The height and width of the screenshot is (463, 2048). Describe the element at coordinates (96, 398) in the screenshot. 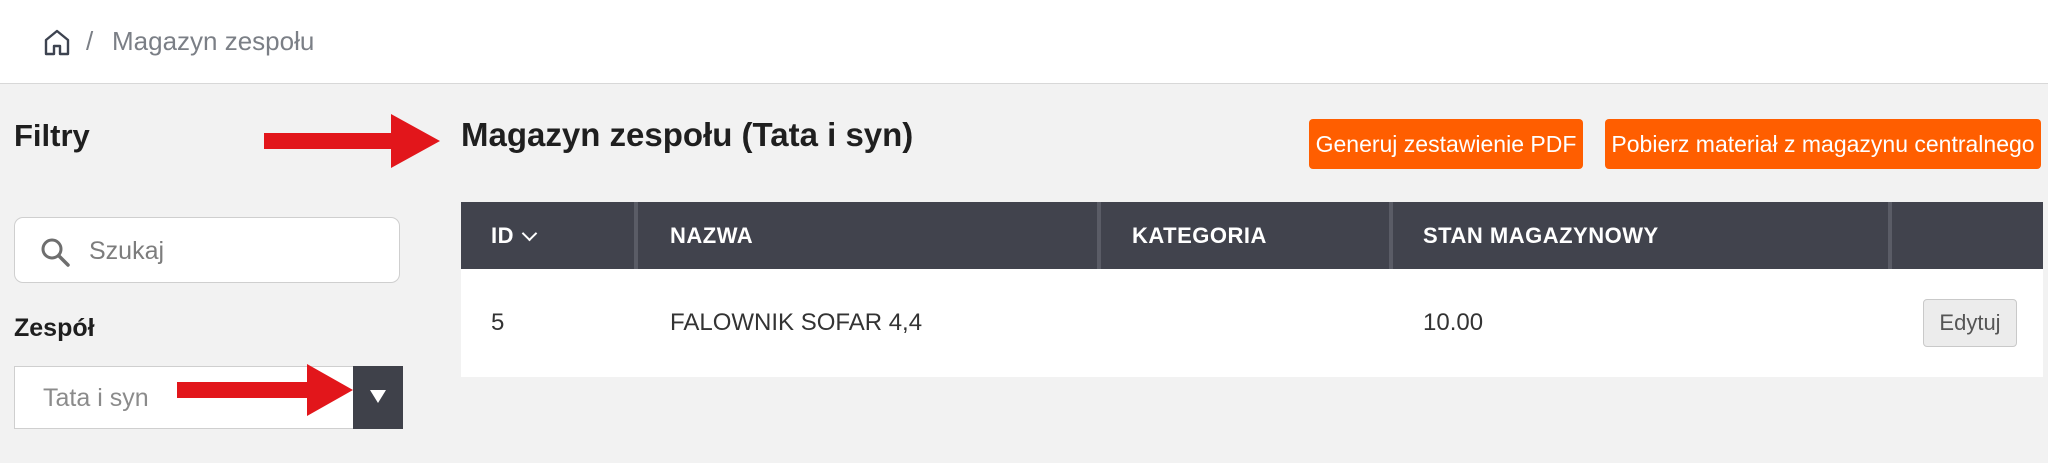

I see `team-select-value: Tata i syn` at that location.